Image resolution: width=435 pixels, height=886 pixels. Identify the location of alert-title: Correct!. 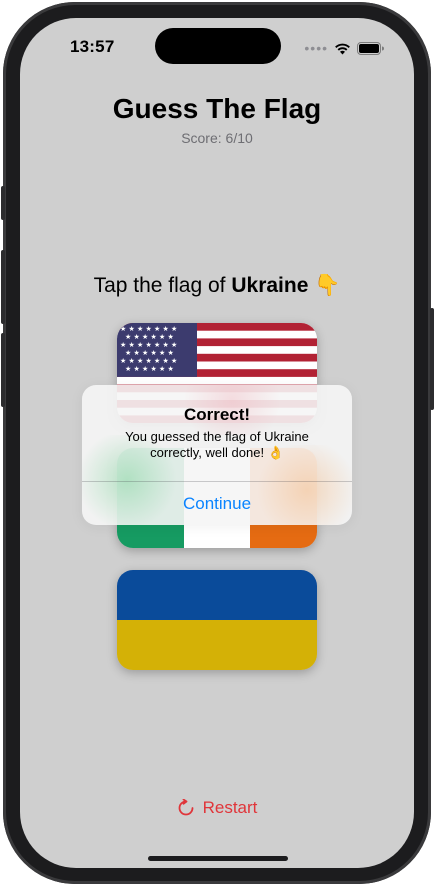
(217, 414).